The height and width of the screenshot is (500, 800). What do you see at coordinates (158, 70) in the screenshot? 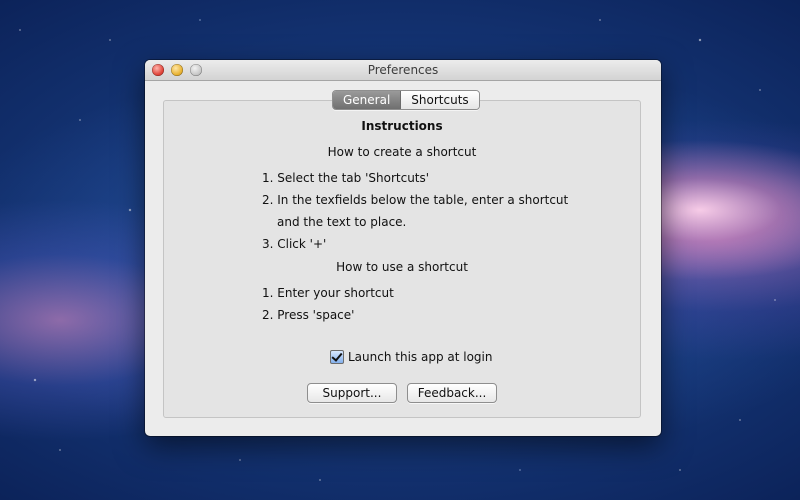
I see `close-window-button` at bounding box center [158, 70].